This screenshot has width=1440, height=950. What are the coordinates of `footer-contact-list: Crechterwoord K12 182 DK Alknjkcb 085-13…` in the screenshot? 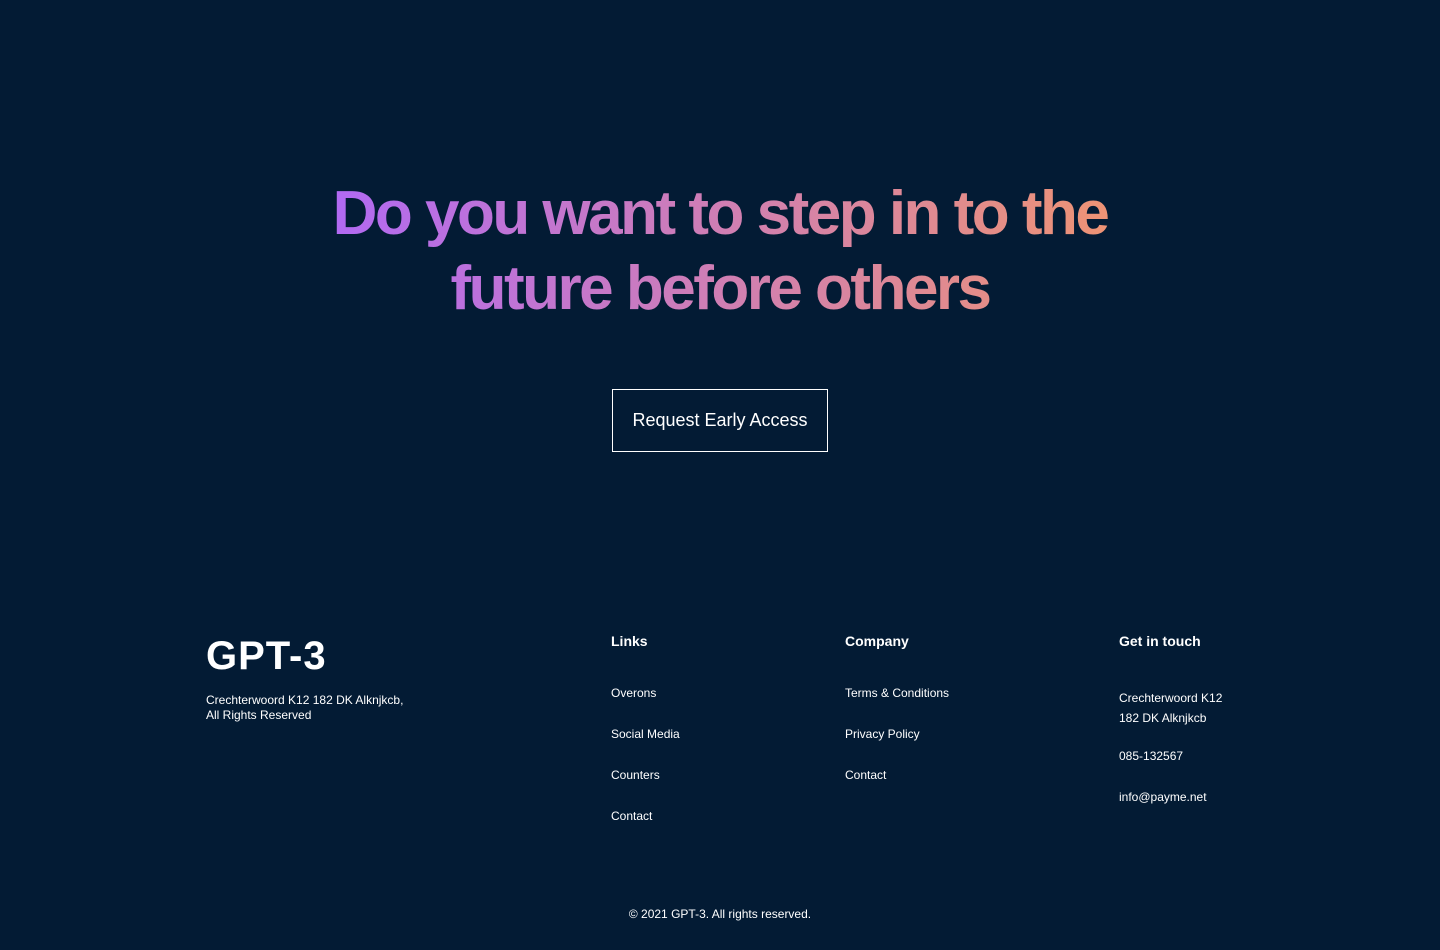 It's located at (1229, 745).